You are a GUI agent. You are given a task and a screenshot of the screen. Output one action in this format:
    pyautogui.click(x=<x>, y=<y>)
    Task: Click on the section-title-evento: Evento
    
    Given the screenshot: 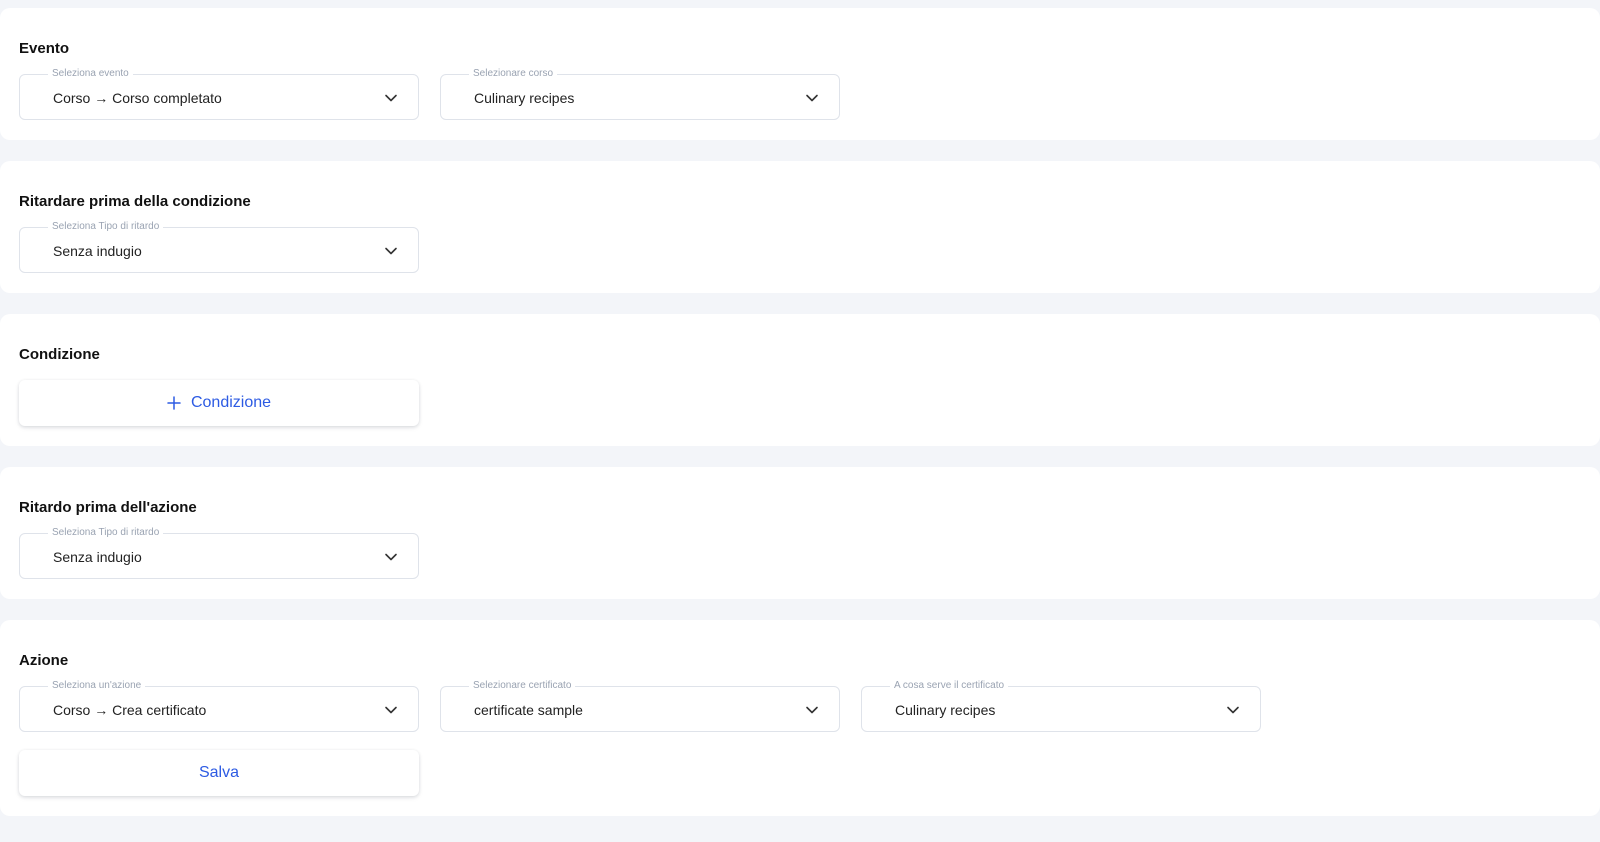 What is the action you would take?
    pyautogui.click(x=44, y=48)
    